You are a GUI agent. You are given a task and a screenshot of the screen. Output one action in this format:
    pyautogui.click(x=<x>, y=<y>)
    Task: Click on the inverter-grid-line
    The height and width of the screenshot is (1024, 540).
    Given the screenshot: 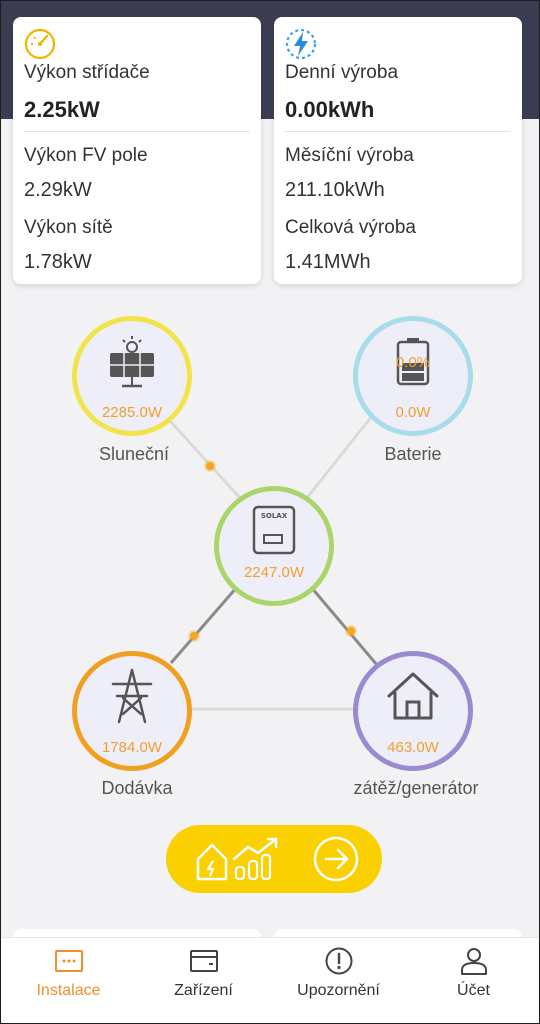 What is the action you would take?
    pyautogui.click(x=204, y=625)
    